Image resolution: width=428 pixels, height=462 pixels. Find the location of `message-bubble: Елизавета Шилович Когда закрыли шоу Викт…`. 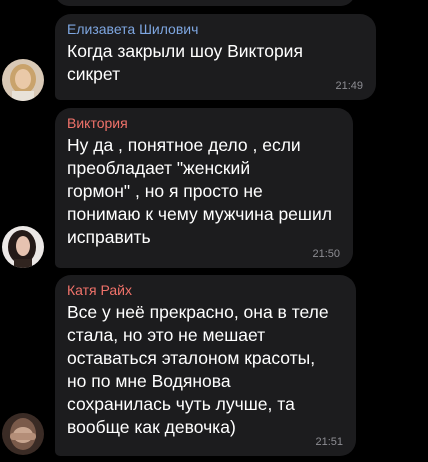

message-bubble: Елизавета Шилович Когда закрыли шоу Викт… is located at coordinates (215, 57).